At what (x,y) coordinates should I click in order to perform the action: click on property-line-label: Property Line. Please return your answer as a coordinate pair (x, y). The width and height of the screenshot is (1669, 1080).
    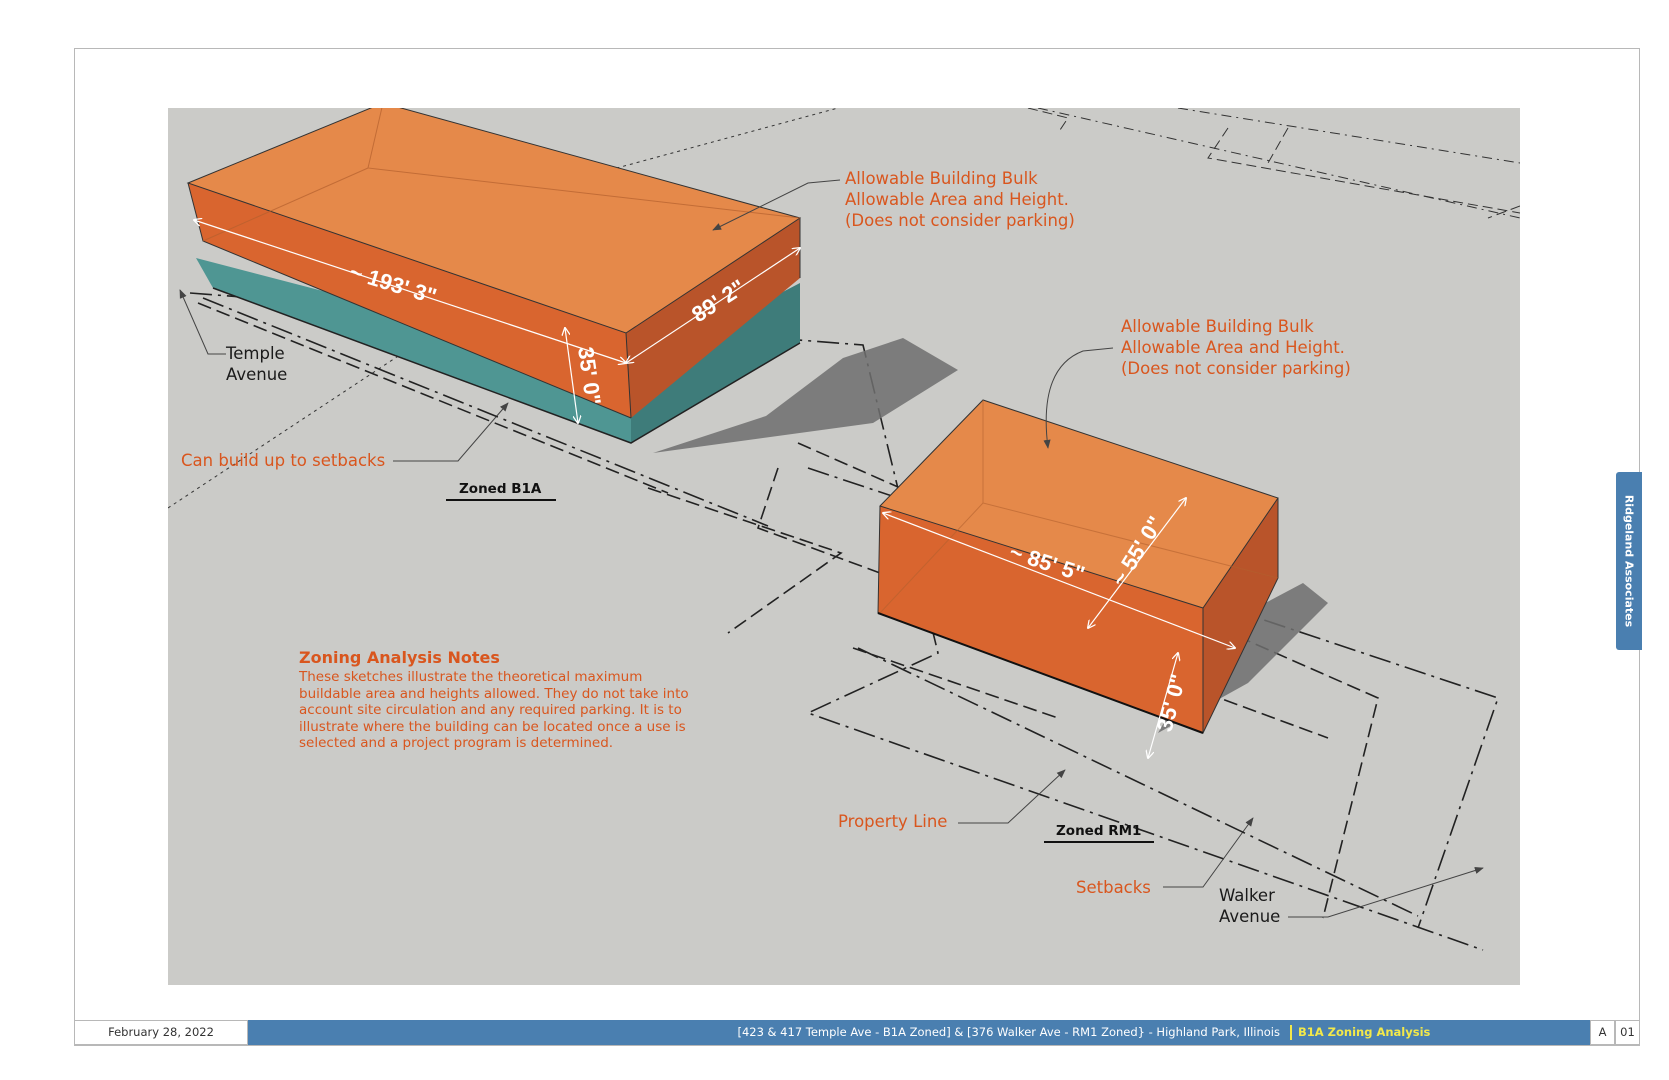
    Looking at the image, I should click on (893, 821).